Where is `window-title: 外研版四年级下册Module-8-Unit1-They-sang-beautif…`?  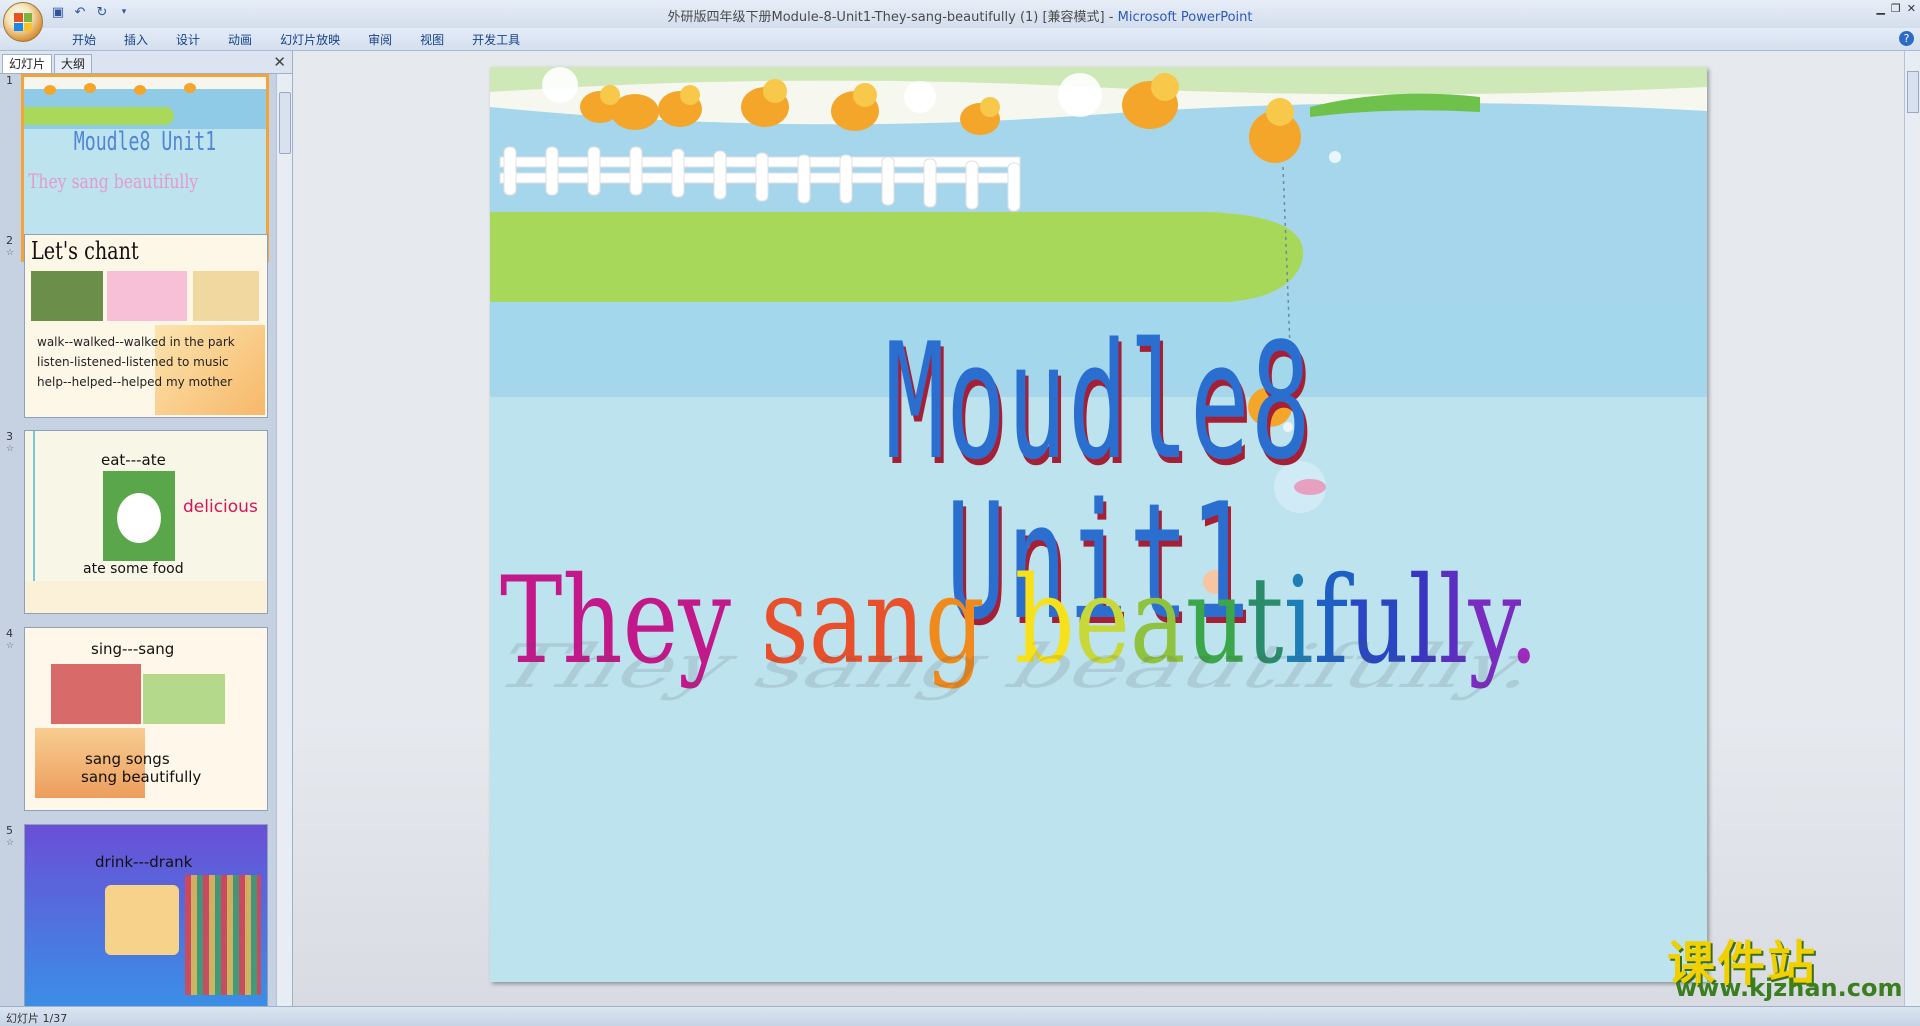
window-title: 外研版四年级下册Module-8-Unit1-They-sang-beautif… is located at coordinates (960, 17).